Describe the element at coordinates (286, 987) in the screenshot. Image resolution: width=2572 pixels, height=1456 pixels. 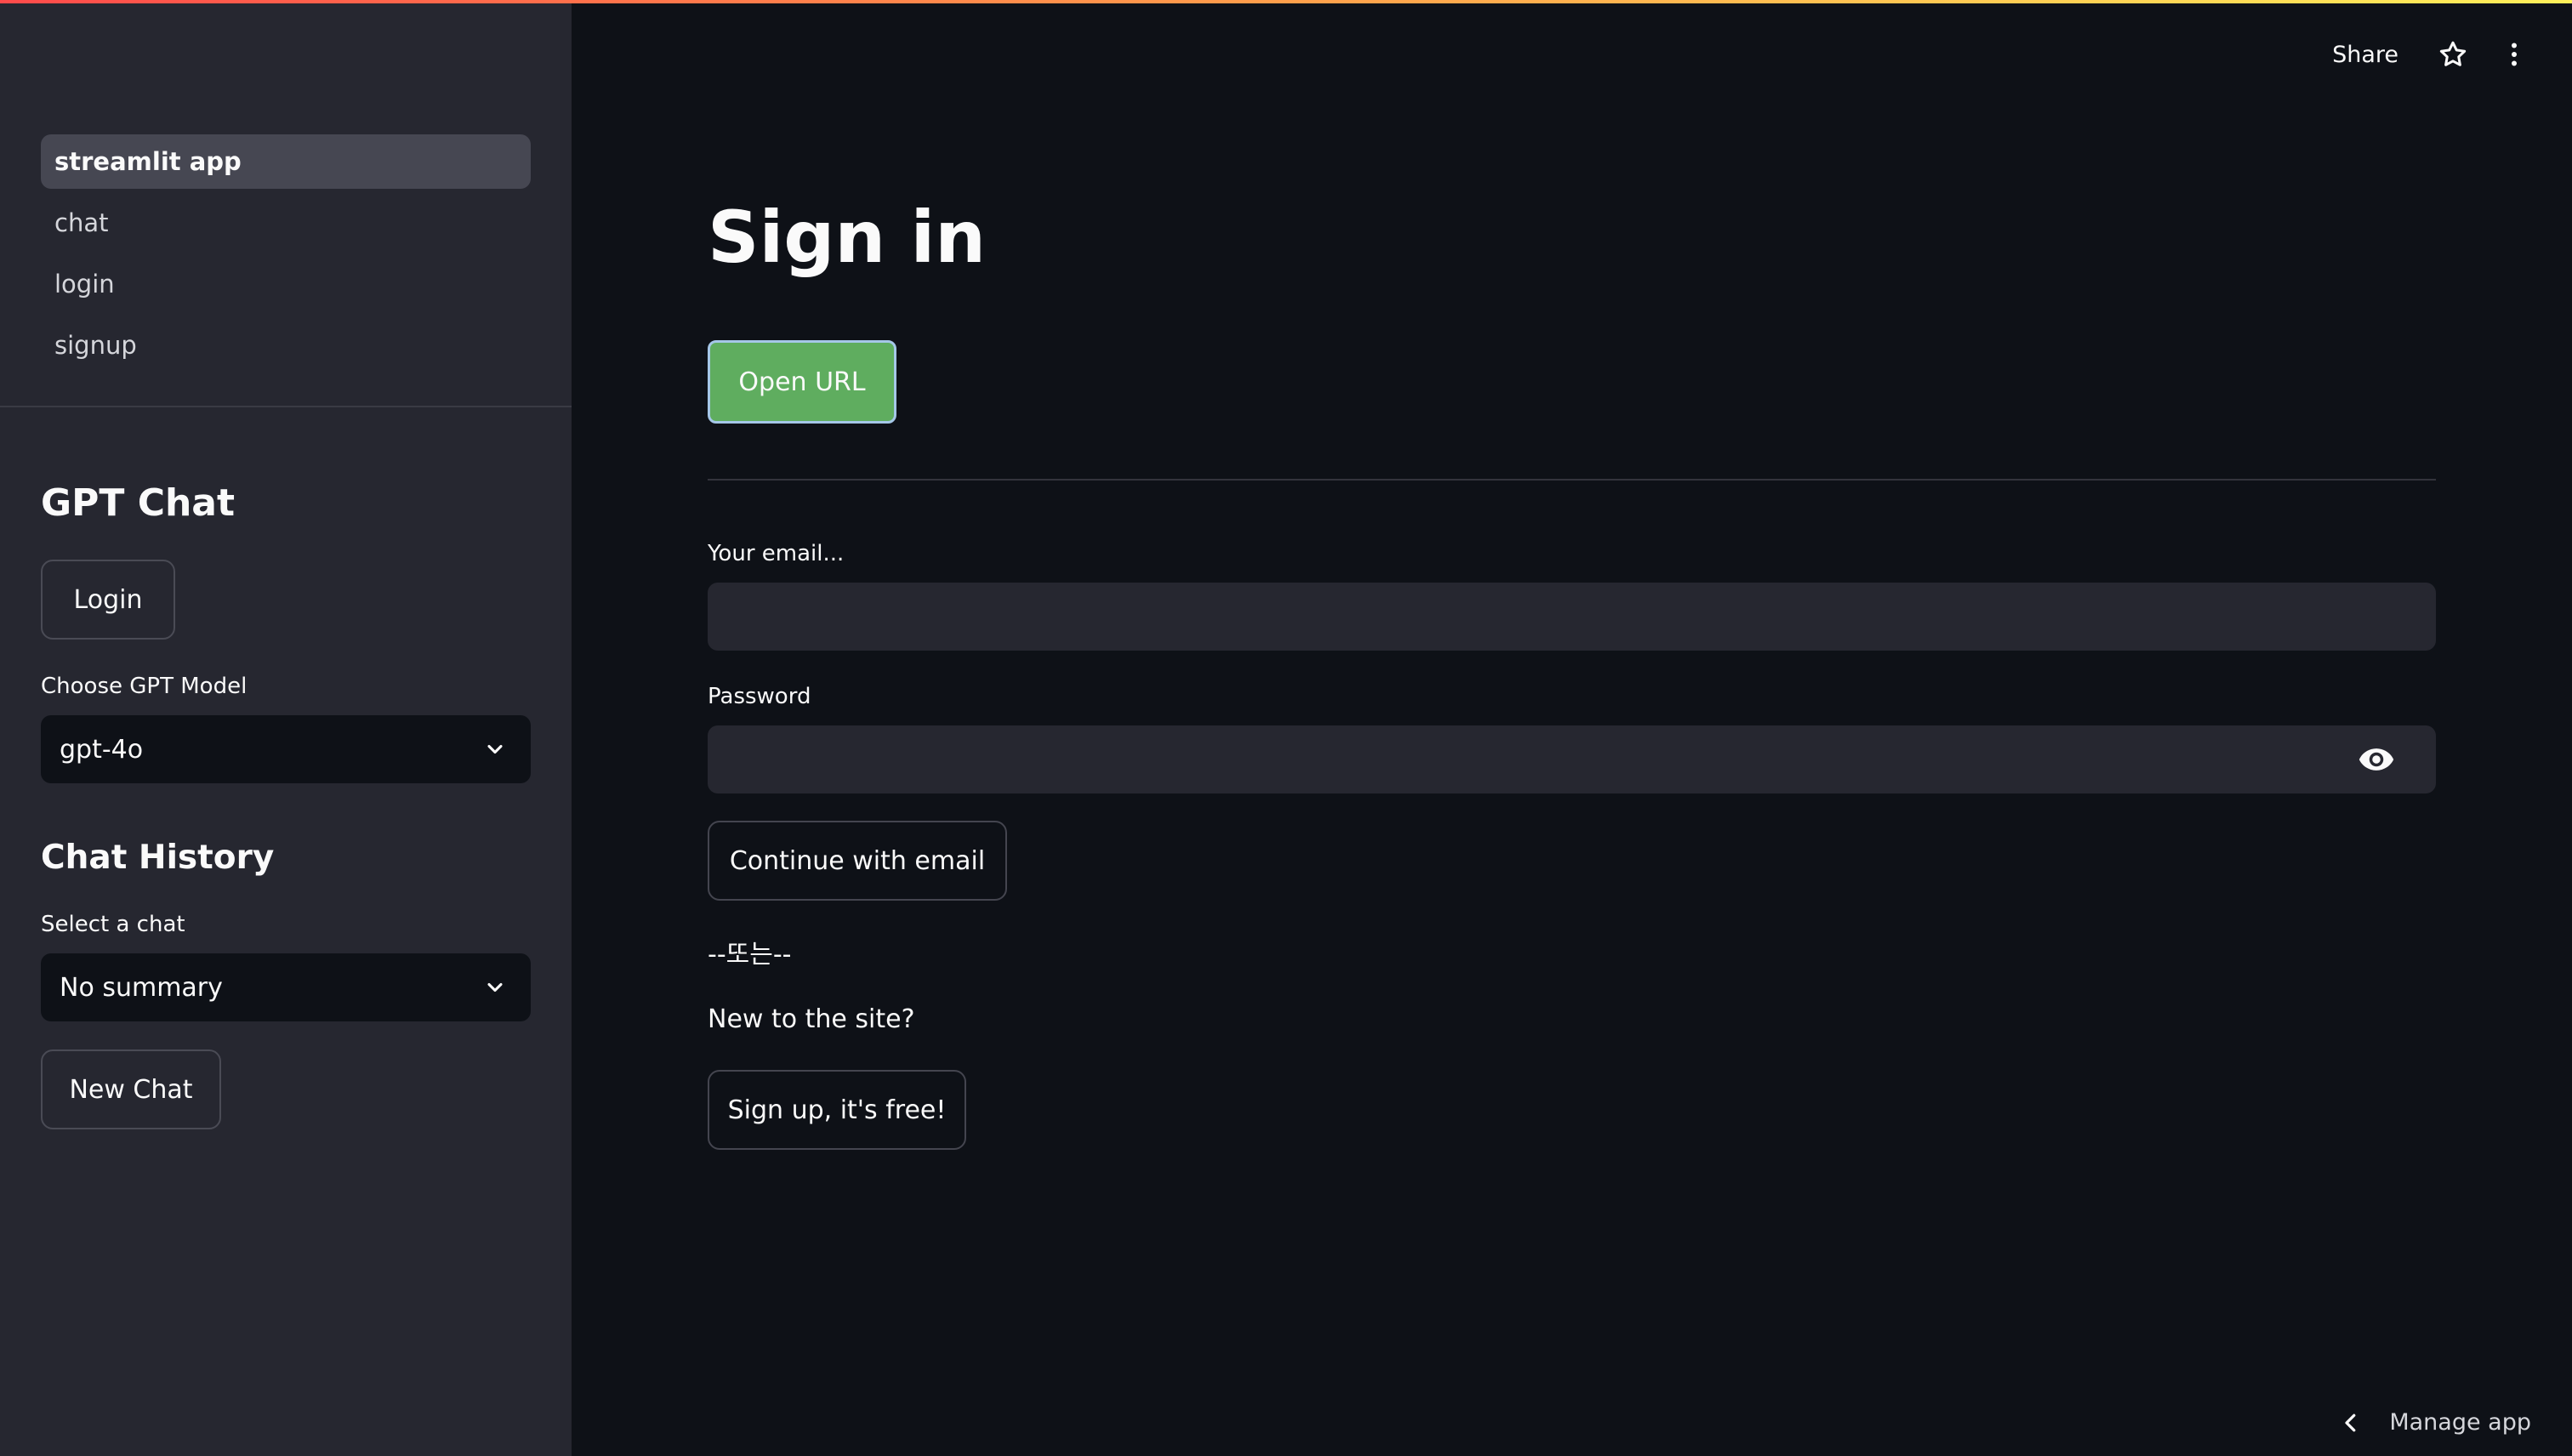
I see `chat-select: No summary` at that location.